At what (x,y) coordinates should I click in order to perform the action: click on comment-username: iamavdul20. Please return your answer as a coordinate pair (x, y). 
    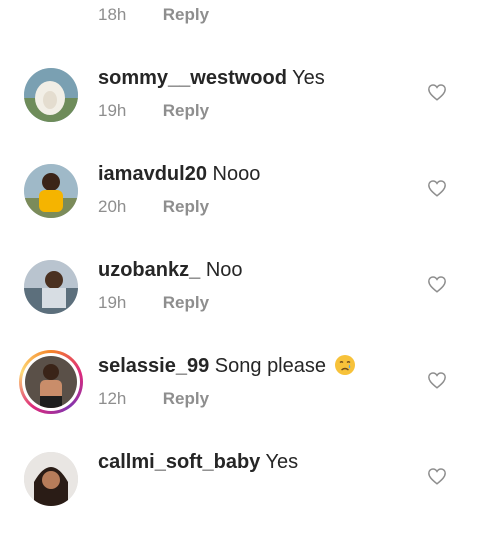
    Looking at the image, I should click on (152, 174).